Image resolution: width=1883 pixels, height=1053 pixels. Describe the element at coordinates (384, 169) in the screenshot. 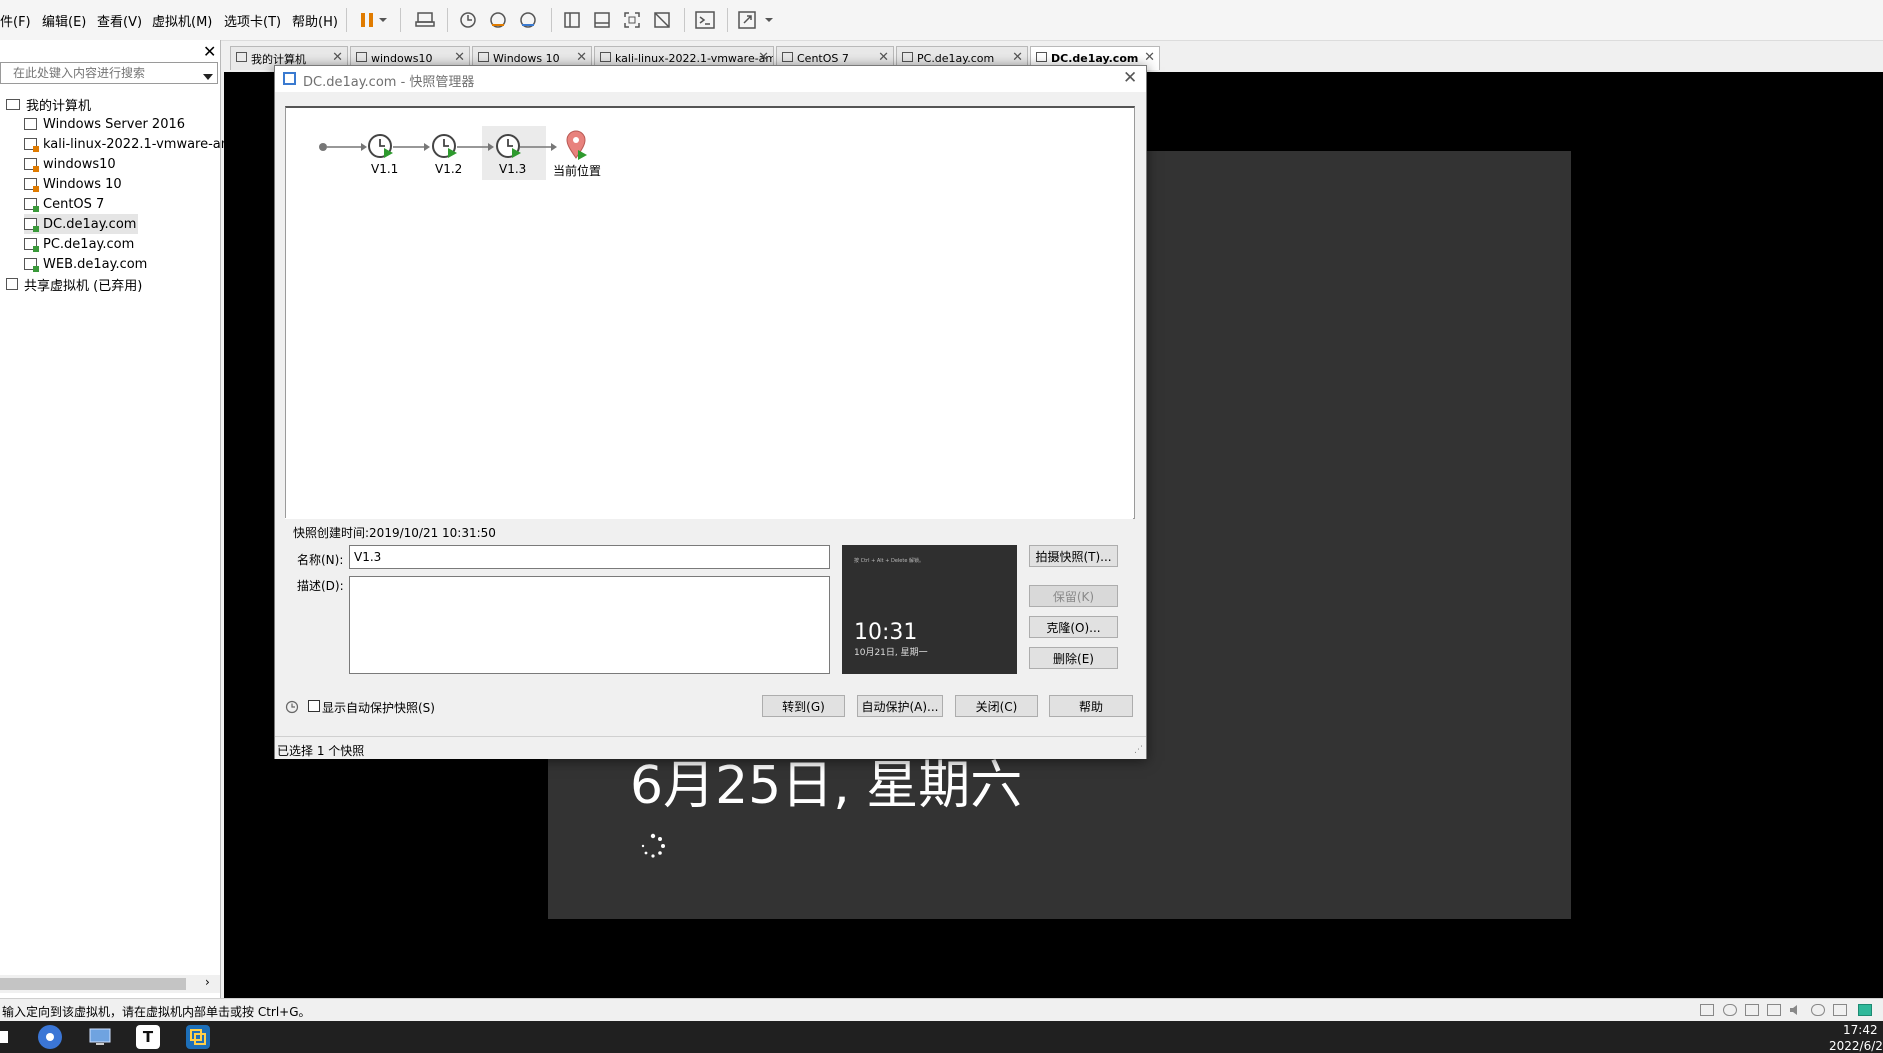

I see `snapshot-label: V1.1` at that location.